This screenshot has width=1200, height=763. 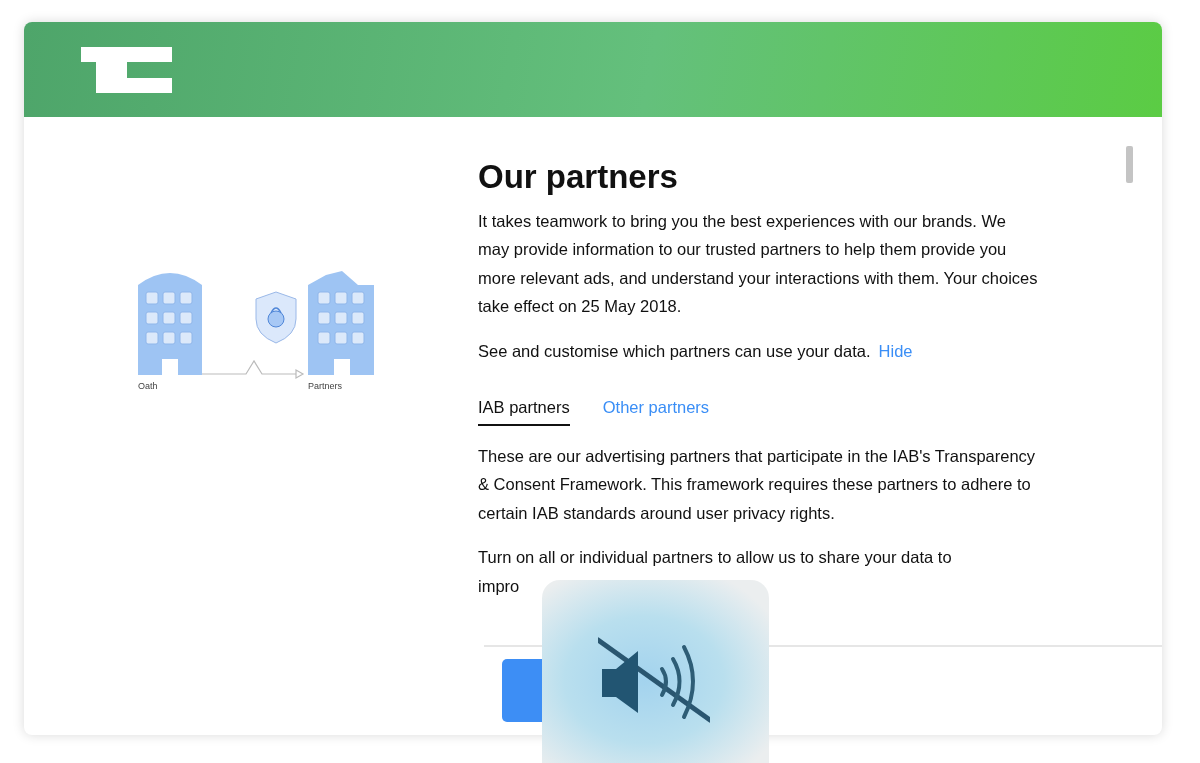 What do you see at coordinates (148, 386) in the screenshot?
I see `building-label: Oath` at bounding box center [148, 386].